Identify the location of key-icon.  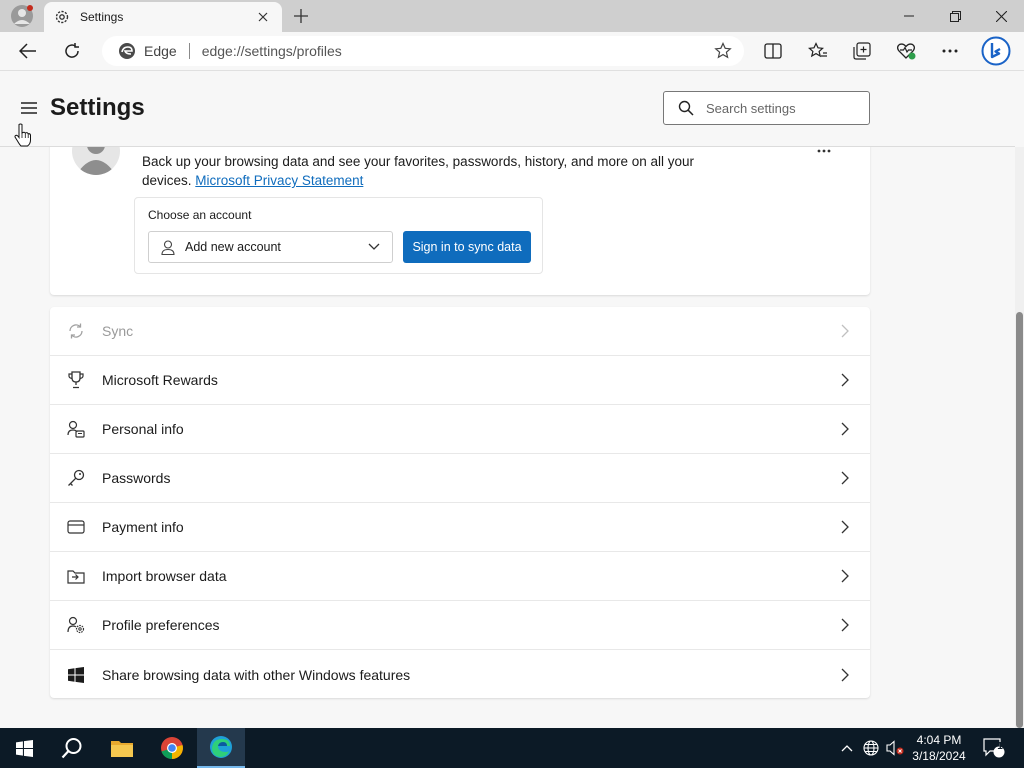
(76, 478).